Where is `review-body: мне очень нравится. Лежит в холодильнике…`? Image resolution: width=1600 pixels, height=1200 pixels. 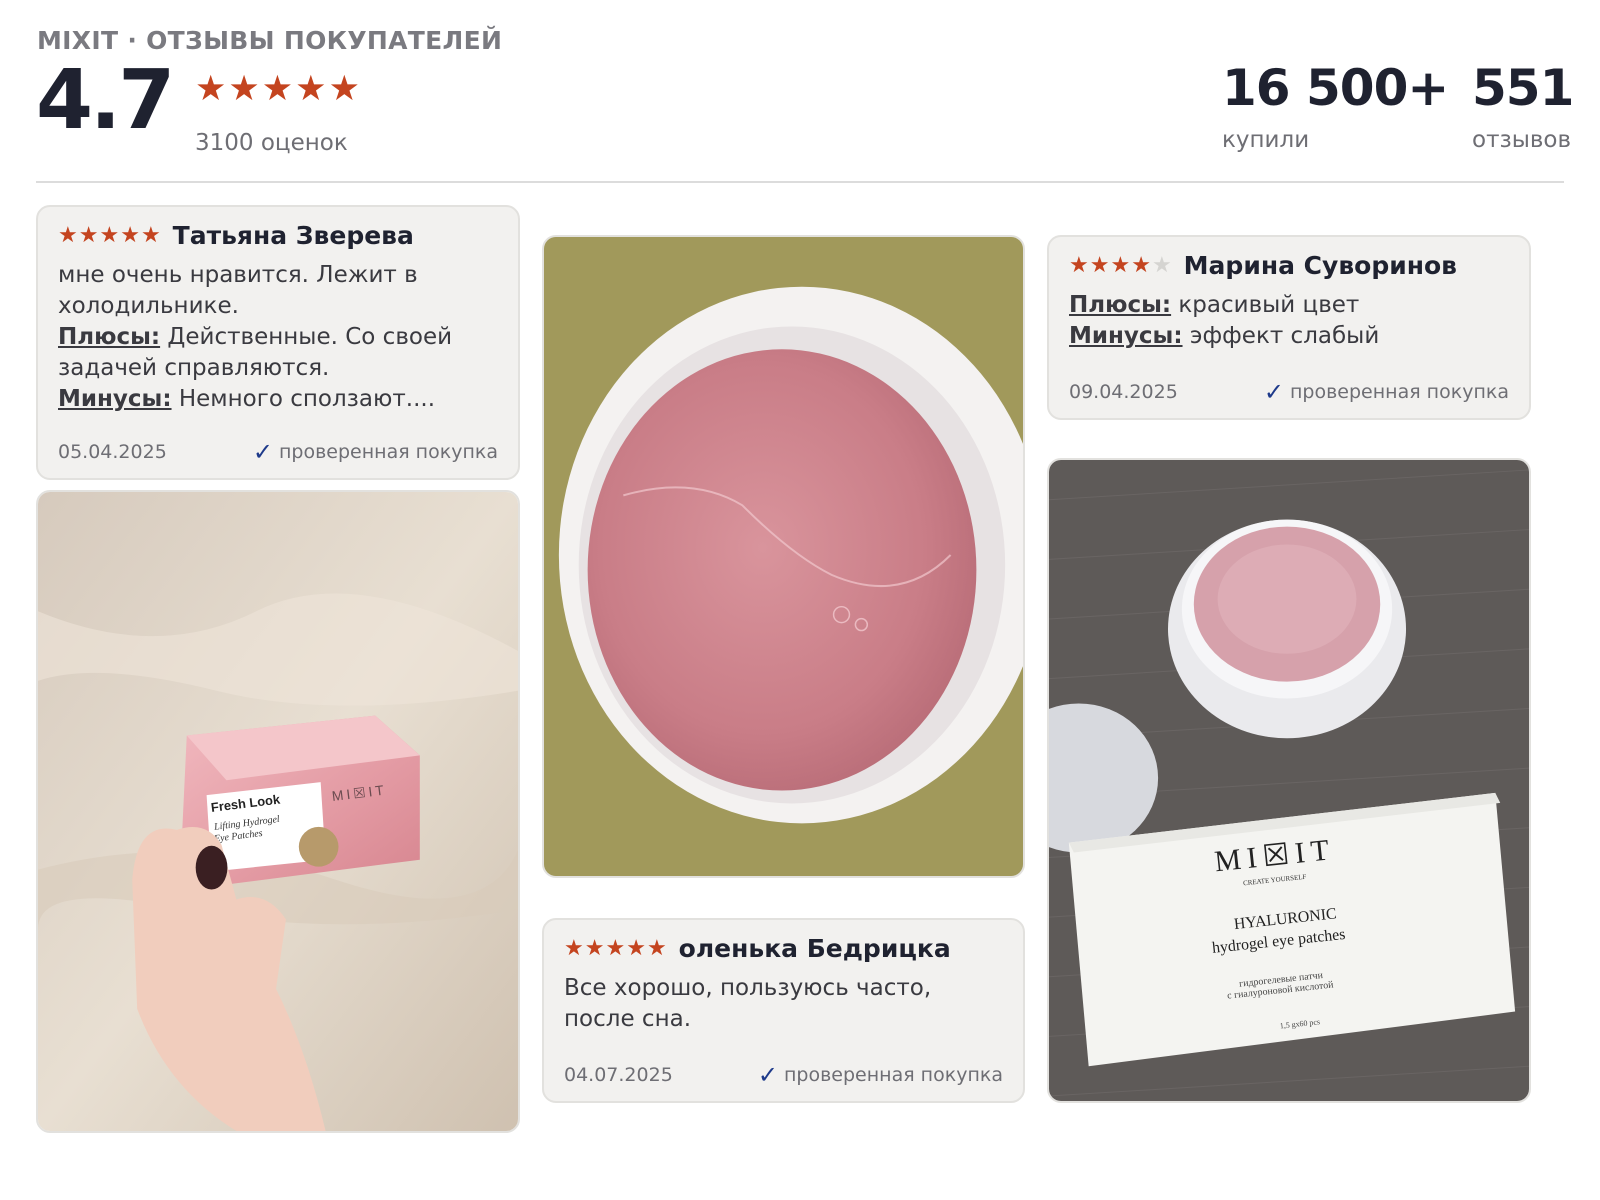
review-body: мне очень нравится. Лежит в холодильнике… is located at coordinates (278, 337).